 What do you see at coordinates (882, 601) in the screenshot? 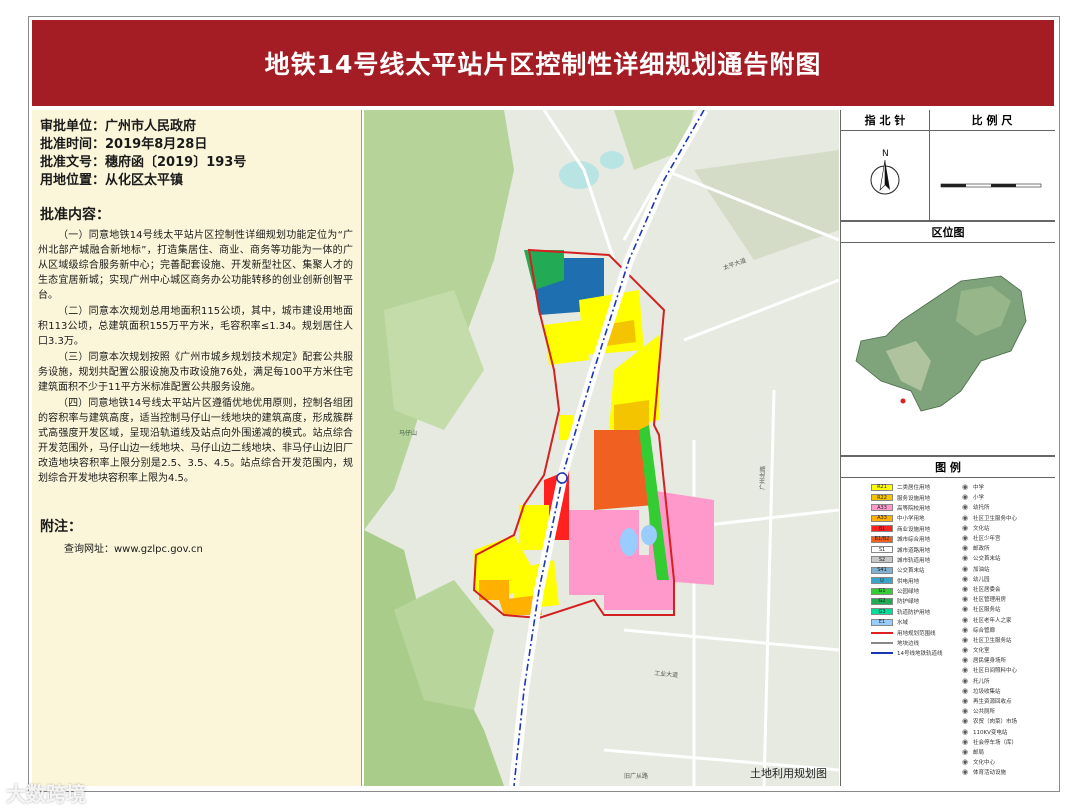
I see `legend-swatch: G2` at bounding box center [882, 601].